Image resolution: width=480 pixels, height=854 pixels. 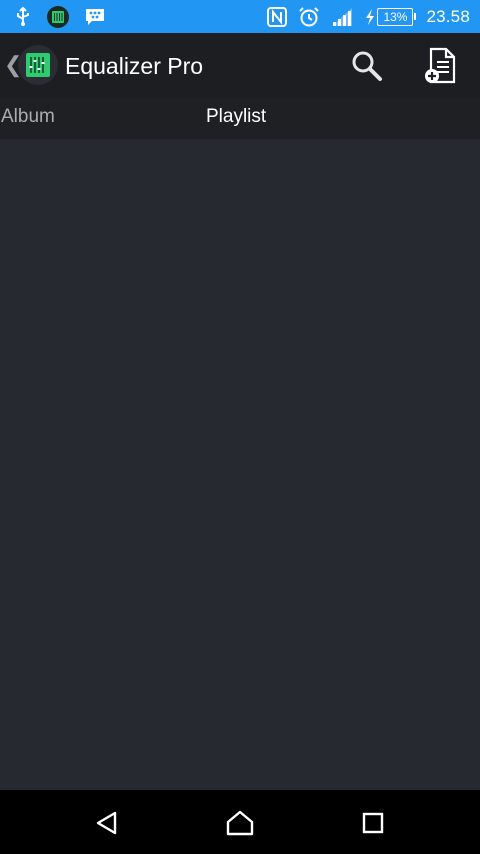 I want to click on back-triangle-icon, so click(x=106, y=823).